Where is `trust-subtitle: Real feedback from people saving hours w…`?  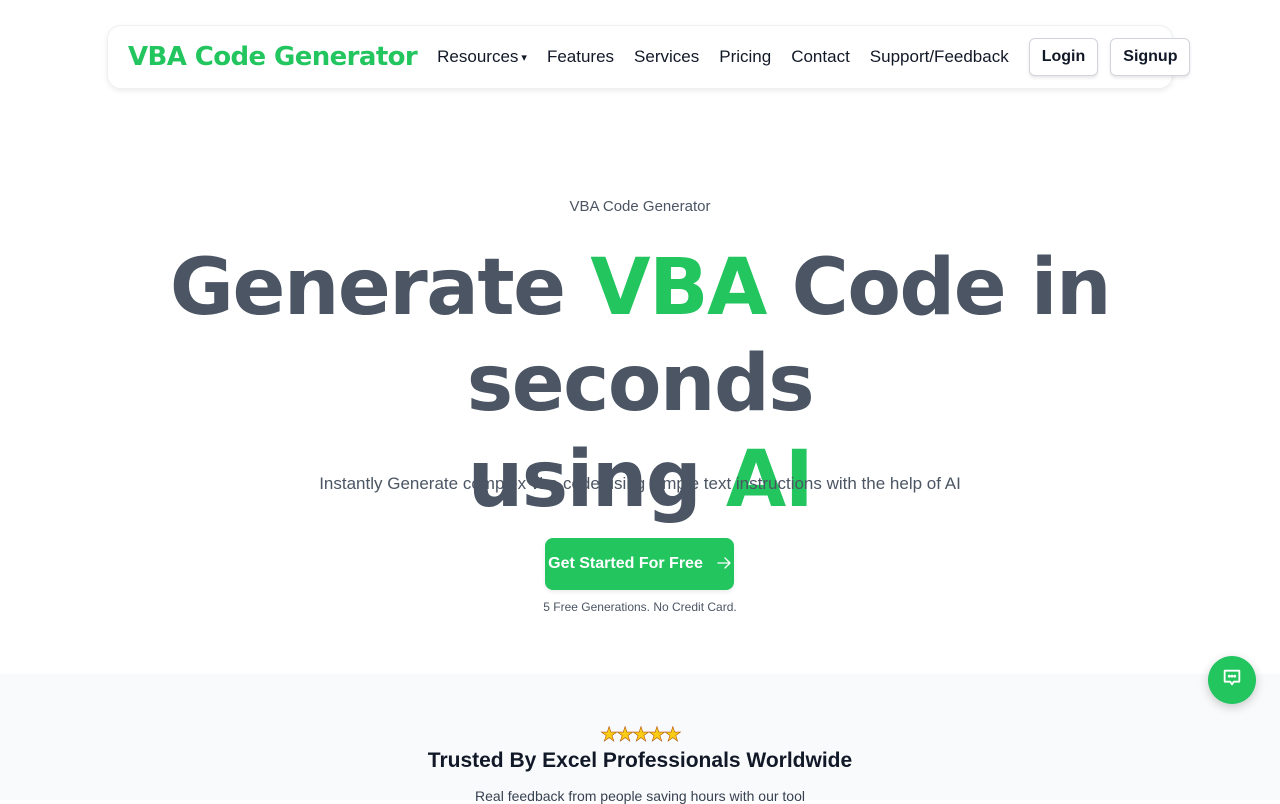 trust-subtitle: Real feedback from people saving hours w… is located at coordinates (640, 796).